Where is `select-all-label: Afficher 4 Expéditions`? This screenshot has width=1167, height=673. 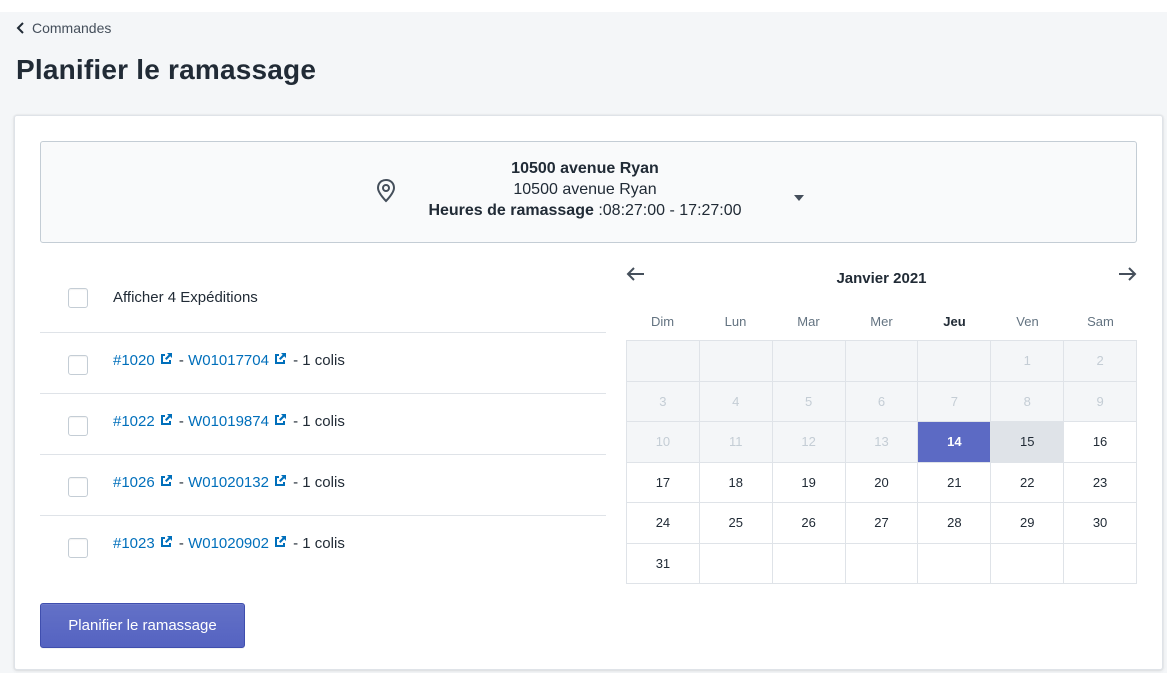
select-all-label: Afficher 4 Expéditions is located at coordinates (185, 297).